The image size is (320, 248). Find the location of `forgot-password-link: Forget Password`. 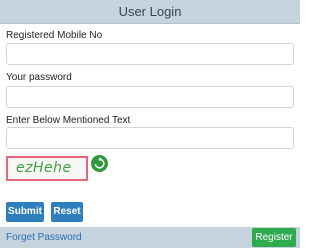

forgot-password-link: Forget Password is located at coordinates (44, 237).